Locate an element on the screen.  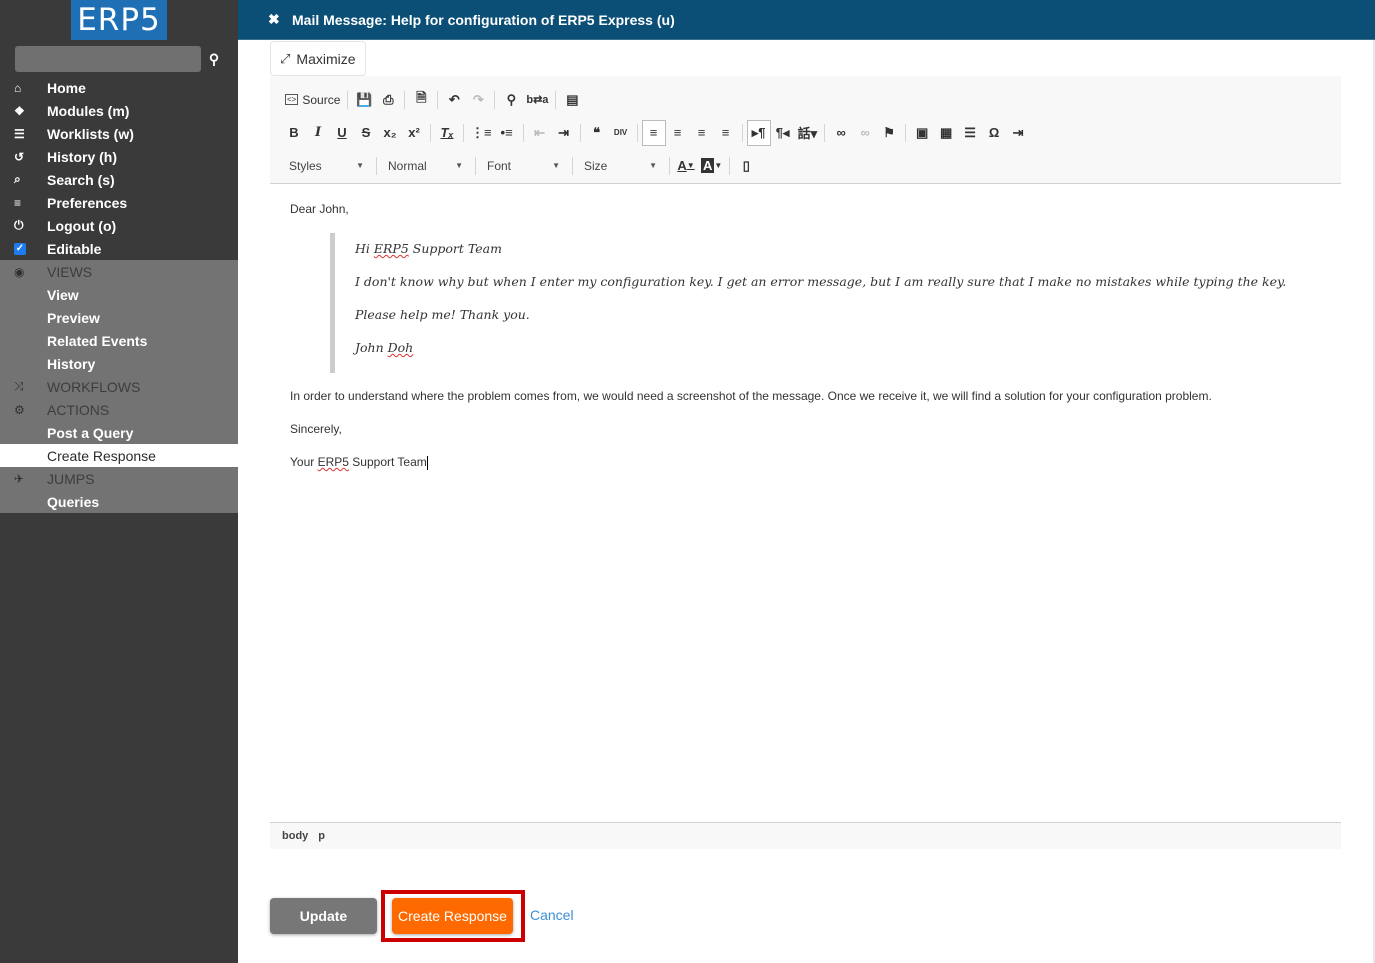
font-dropdown: Font ▼ is located at coordinates (524, 166).